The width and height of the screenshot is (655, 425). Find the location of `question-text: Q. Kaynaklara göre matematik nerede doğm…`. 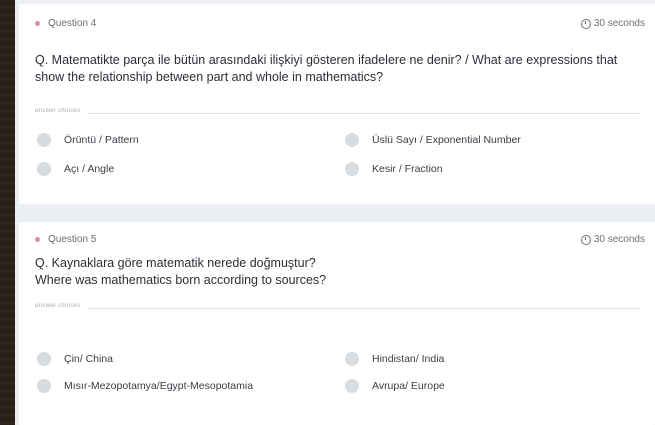

question-text: Q. Kaynaklara göre matematik nerede doğm… is located at coordinates (338, 272).